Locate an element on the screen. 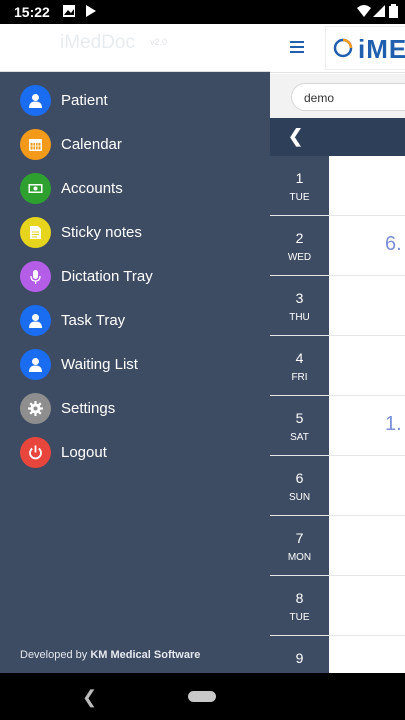  day-weekday: SAT is located at coordinates (299, 437).